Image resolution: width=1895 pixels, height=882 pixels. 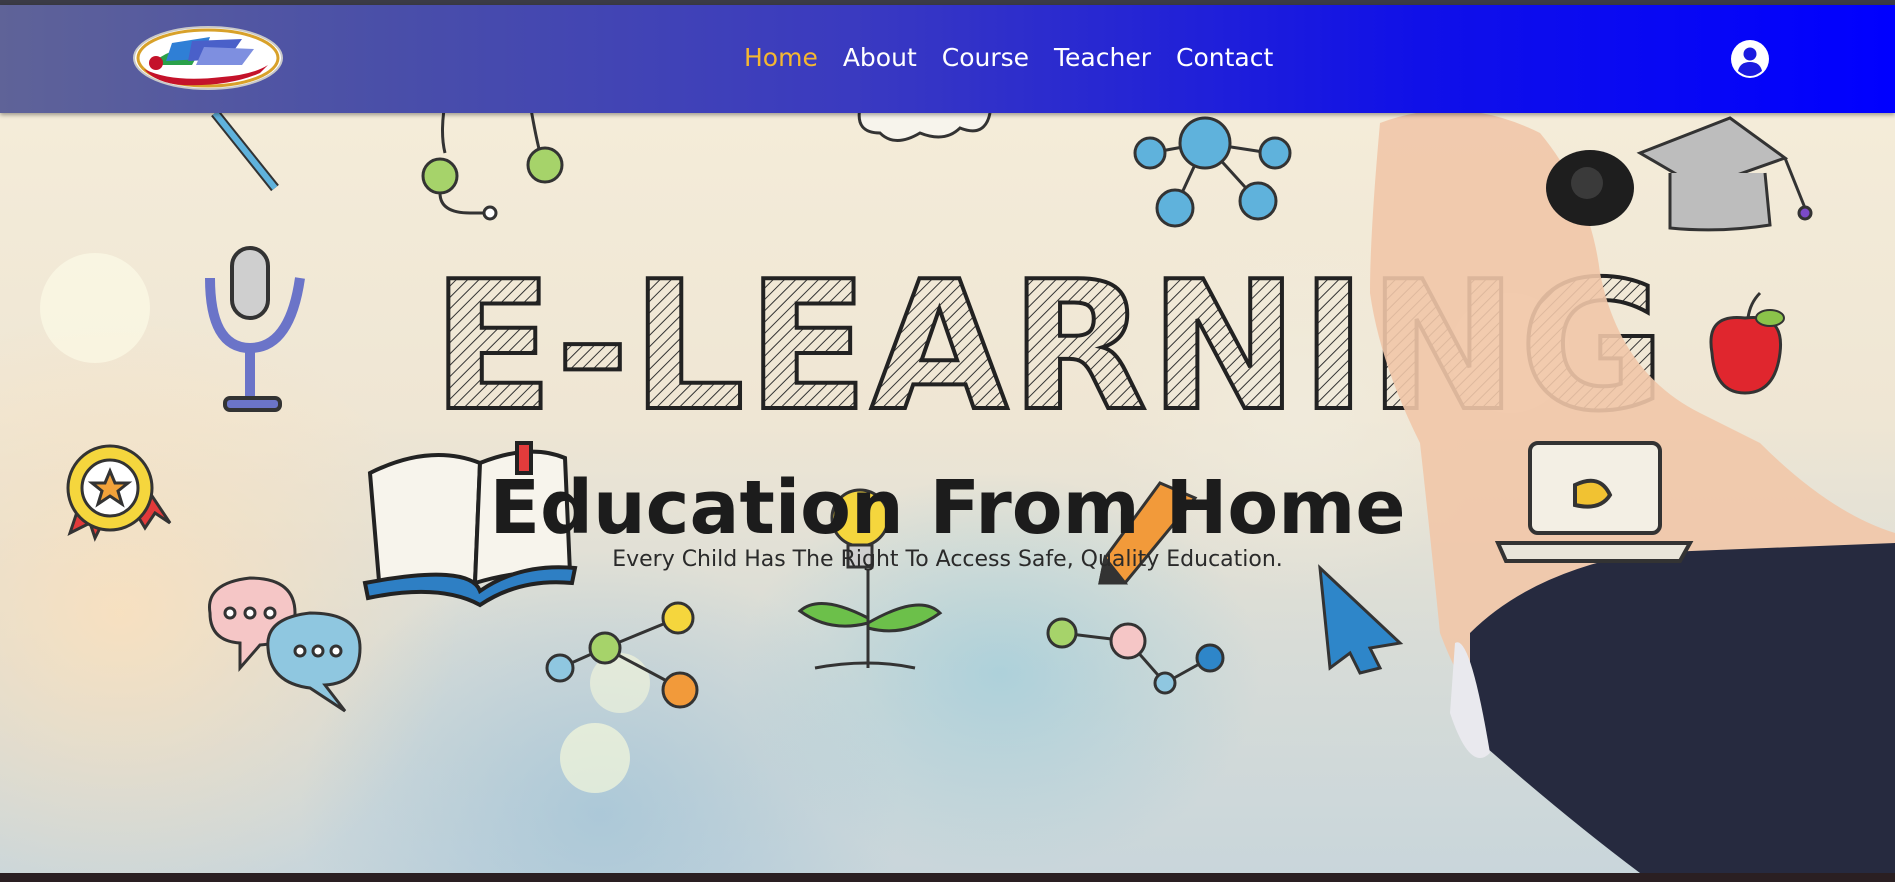 What do you see at coordinates (1361, 619) in the screenshot?
I see `cursor-arrow-doodle` at bounding box center [1361, 619].